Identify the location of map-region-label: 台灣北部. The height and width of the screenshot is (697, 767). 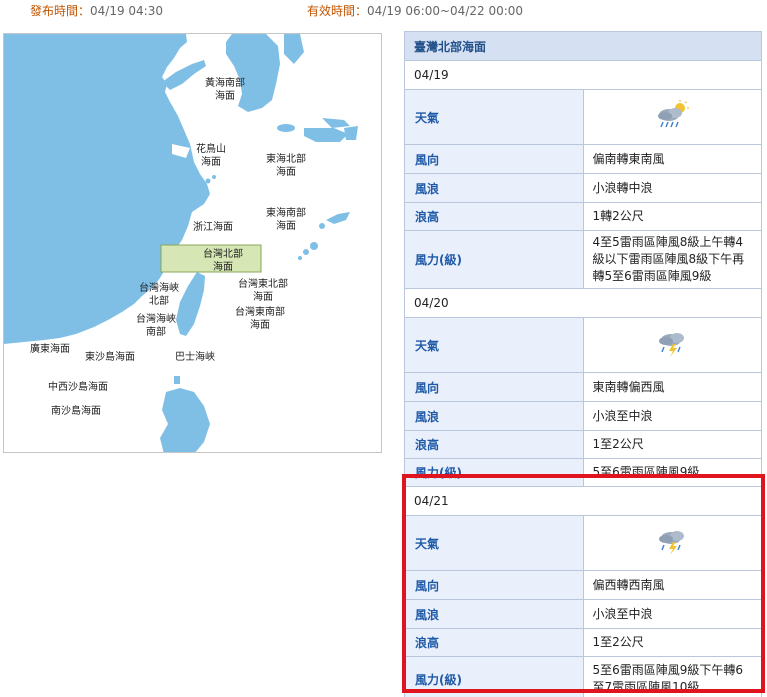
(223, 253).